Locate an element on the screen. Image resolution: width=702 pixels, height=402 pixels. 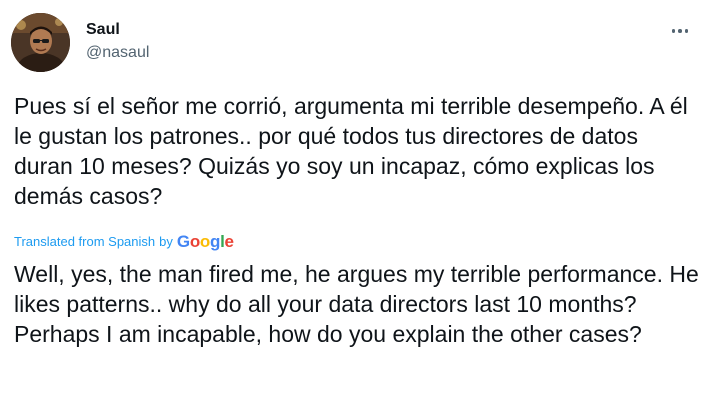
profile-photo is located at coordinates (40, 42).